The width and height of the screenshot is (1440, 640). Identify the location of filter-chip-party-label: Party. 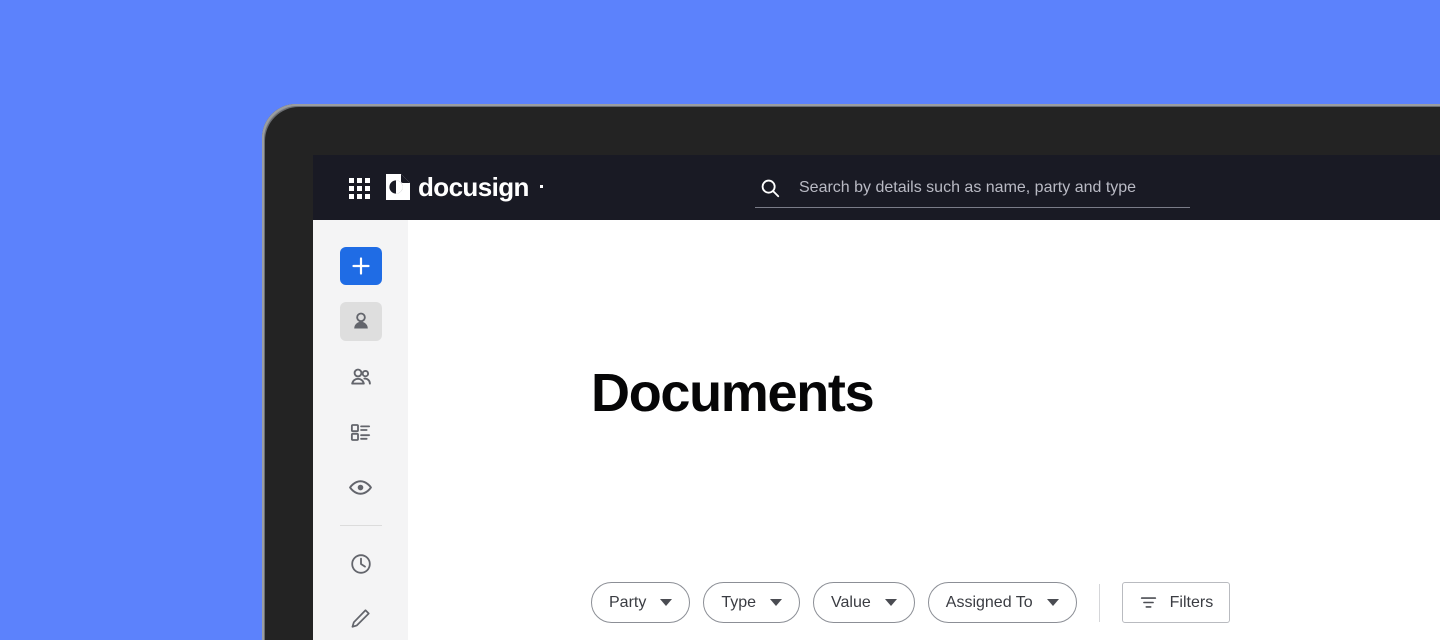
(628, 602).